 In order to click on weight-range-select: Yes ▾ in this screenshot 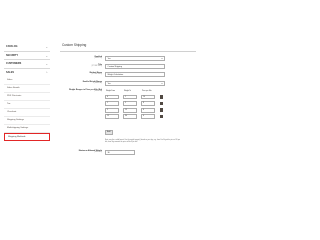, I will do `click(135, 83)`.